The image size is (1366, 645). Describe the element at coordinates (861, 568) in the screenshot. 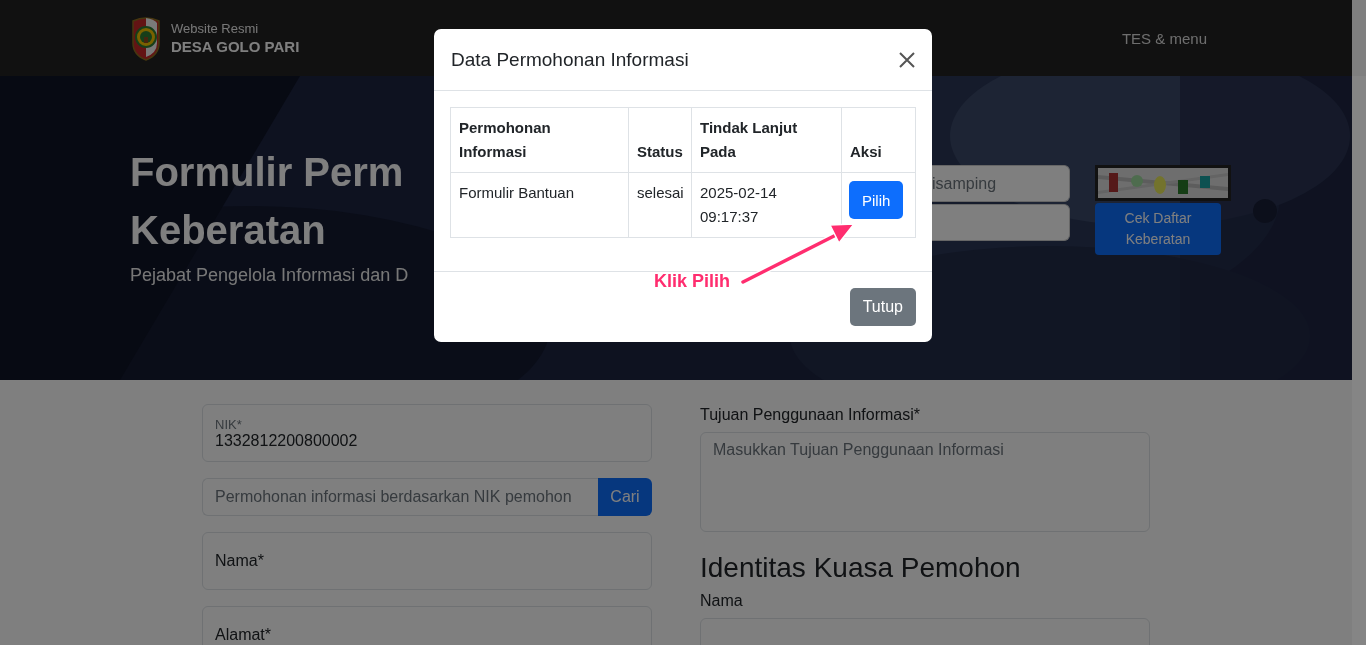

I see `section-heading: Identitas Kuasa Pemohon` at that location.